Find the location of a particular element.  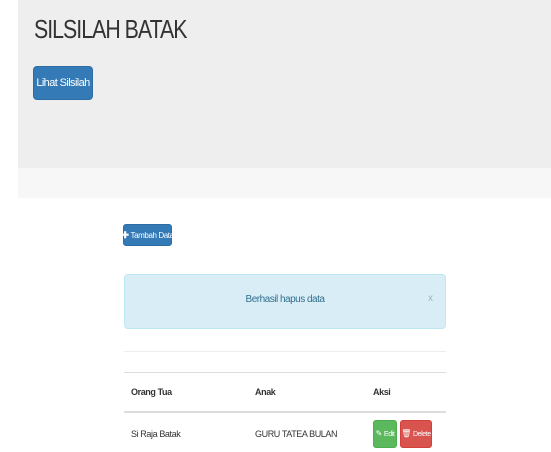

header-aksi: Aksi is located at coordinates (406, 392).